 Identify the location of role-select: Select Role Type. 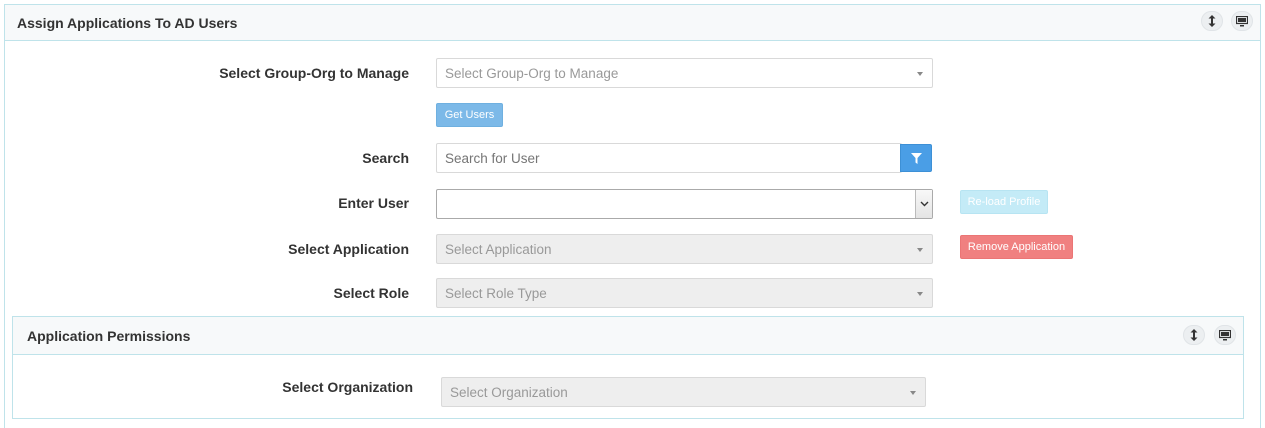
(684, 293).